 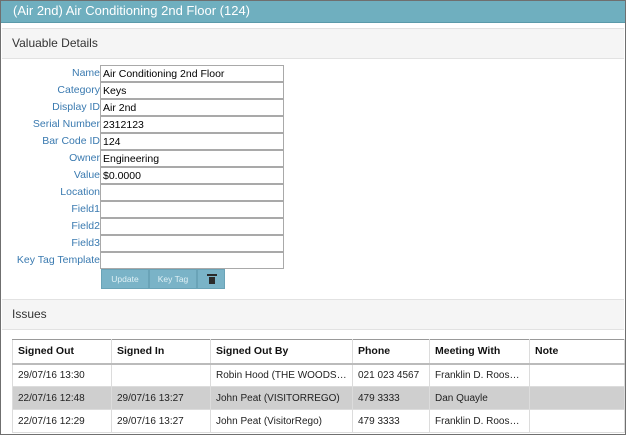 I want to click on column-header-signed-out: Signed Out, so click(x=62, y=352).